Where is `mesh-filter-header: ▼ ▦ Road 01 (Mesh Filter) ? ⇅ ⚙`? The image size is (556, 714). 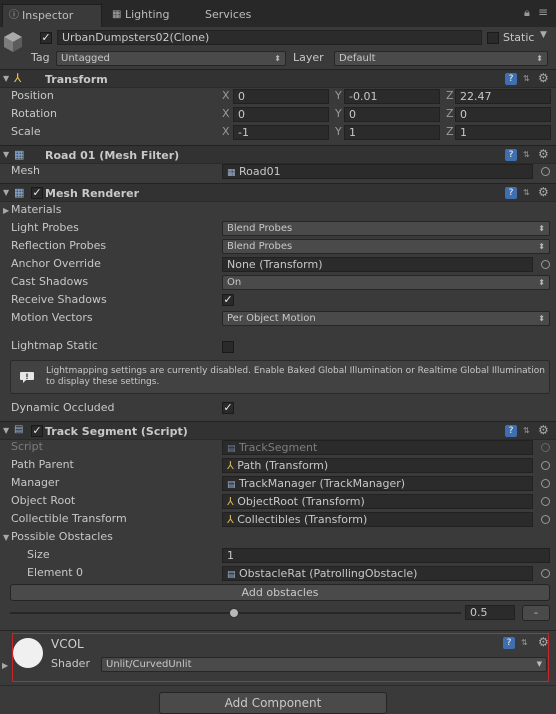 mesh-filter-header: ▼ ▦ Road 01 (Mesh Filter) ? ⇅ ⚙ is located at coordinates (278, 154).